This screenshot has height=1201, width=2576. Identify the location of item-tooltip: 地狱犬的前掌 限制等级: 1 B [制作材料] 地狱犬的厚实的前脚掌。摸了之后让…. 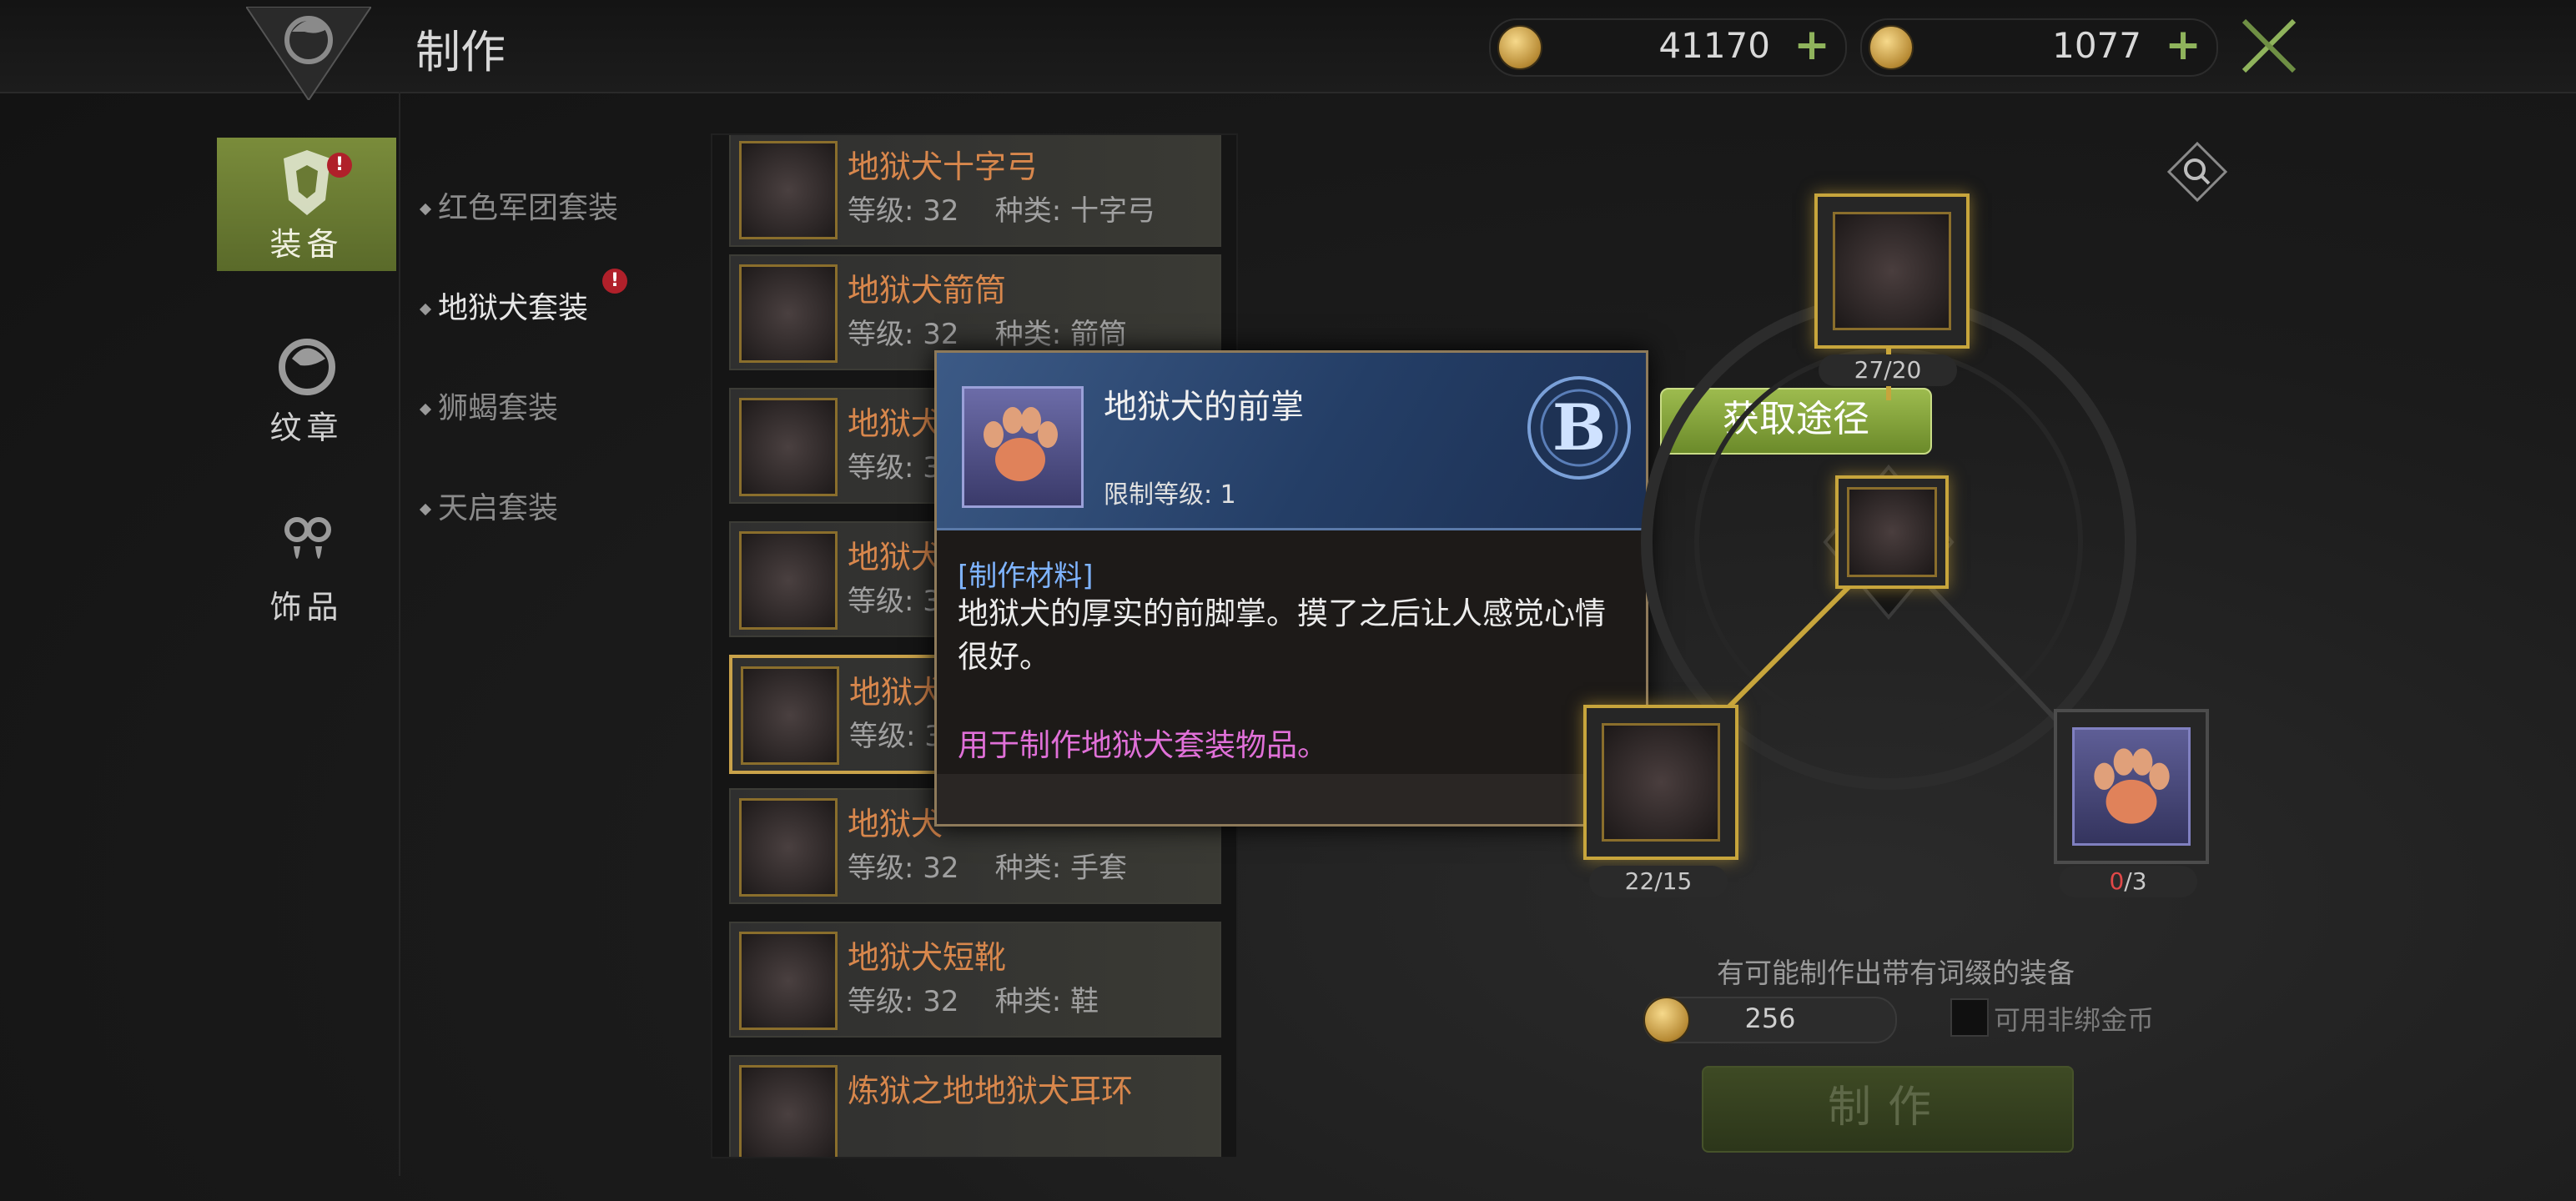
(1291, 588).